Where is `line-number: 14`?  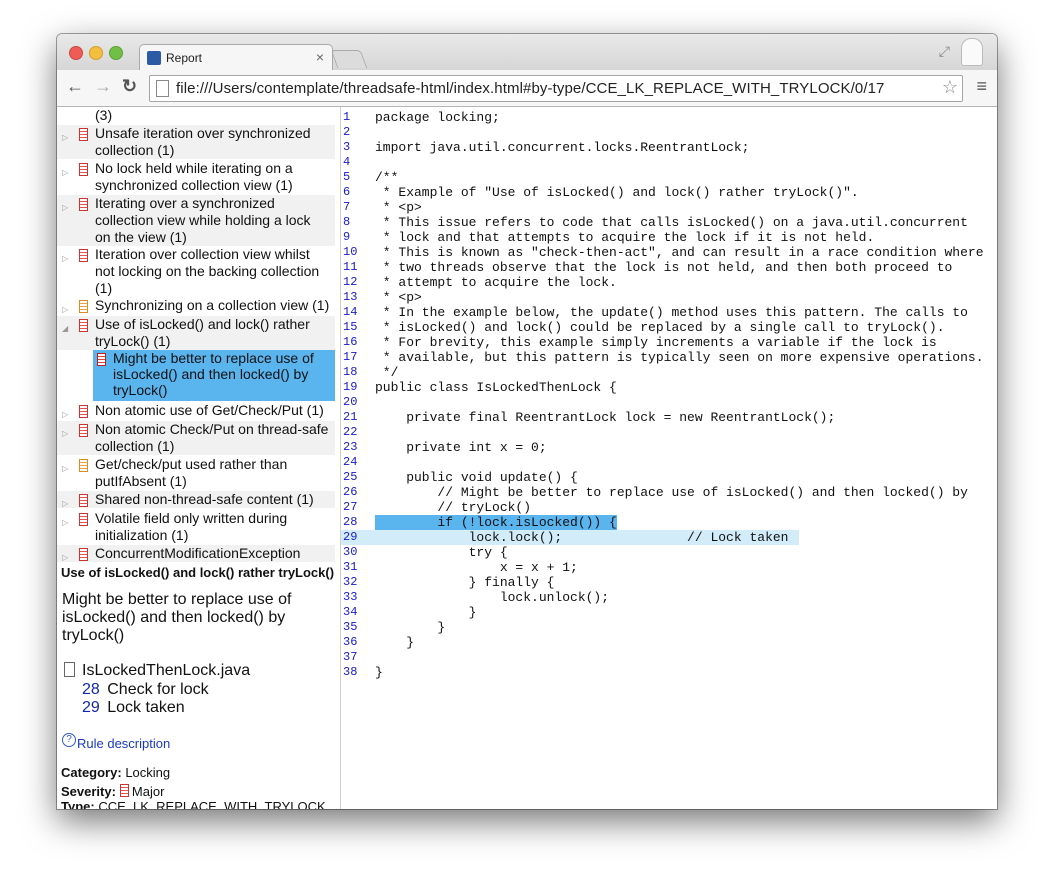 line-number: 14 is located at coordinates (354, 312).